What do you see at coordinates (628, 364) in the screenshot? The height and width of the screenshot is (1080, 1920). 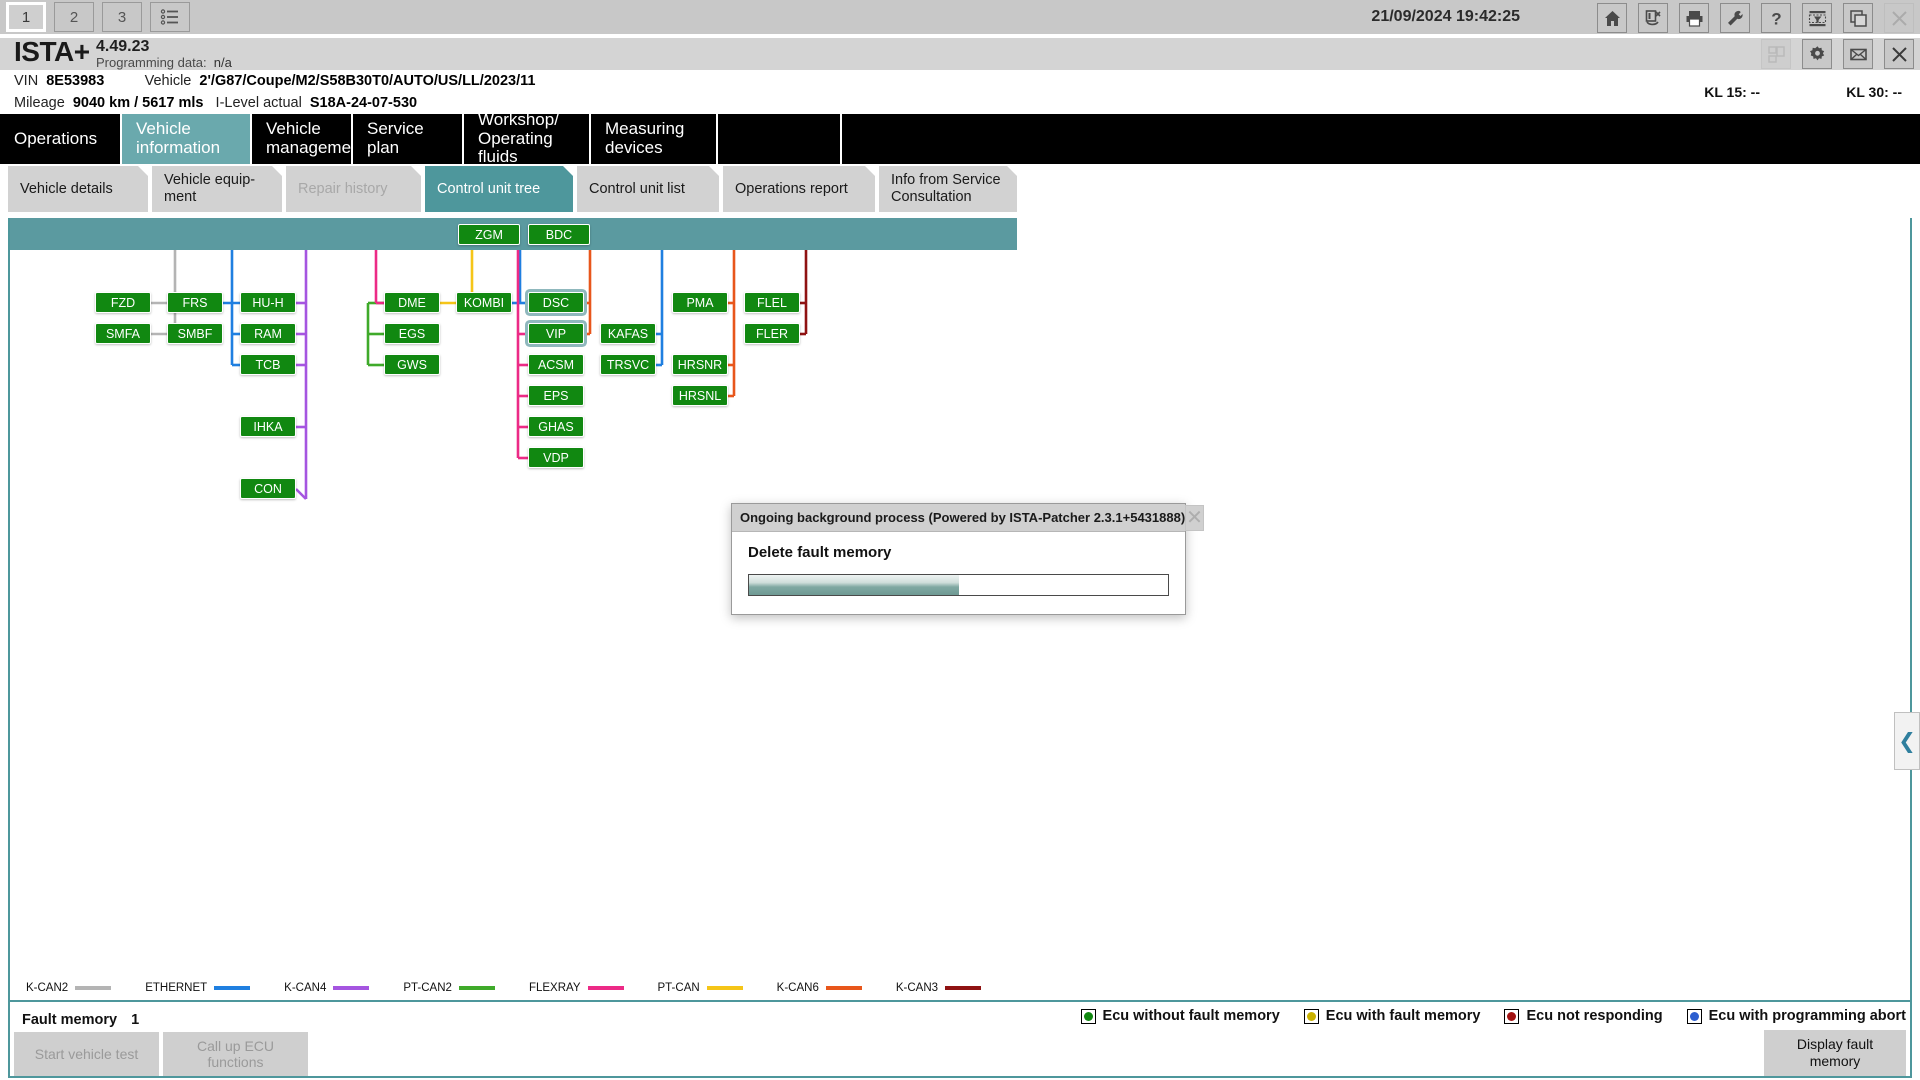 I see `ecu-node-trsvc: TRSVC` at bounding box center [628, 364].